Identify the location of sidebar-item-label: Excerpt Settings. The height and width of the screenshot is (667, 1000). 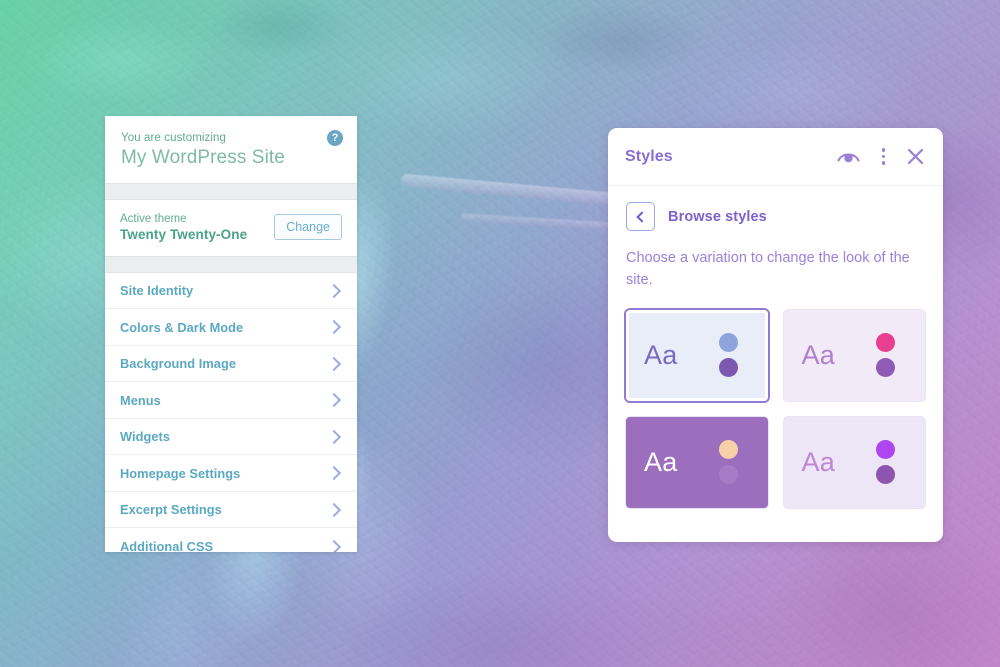
(171, 510).